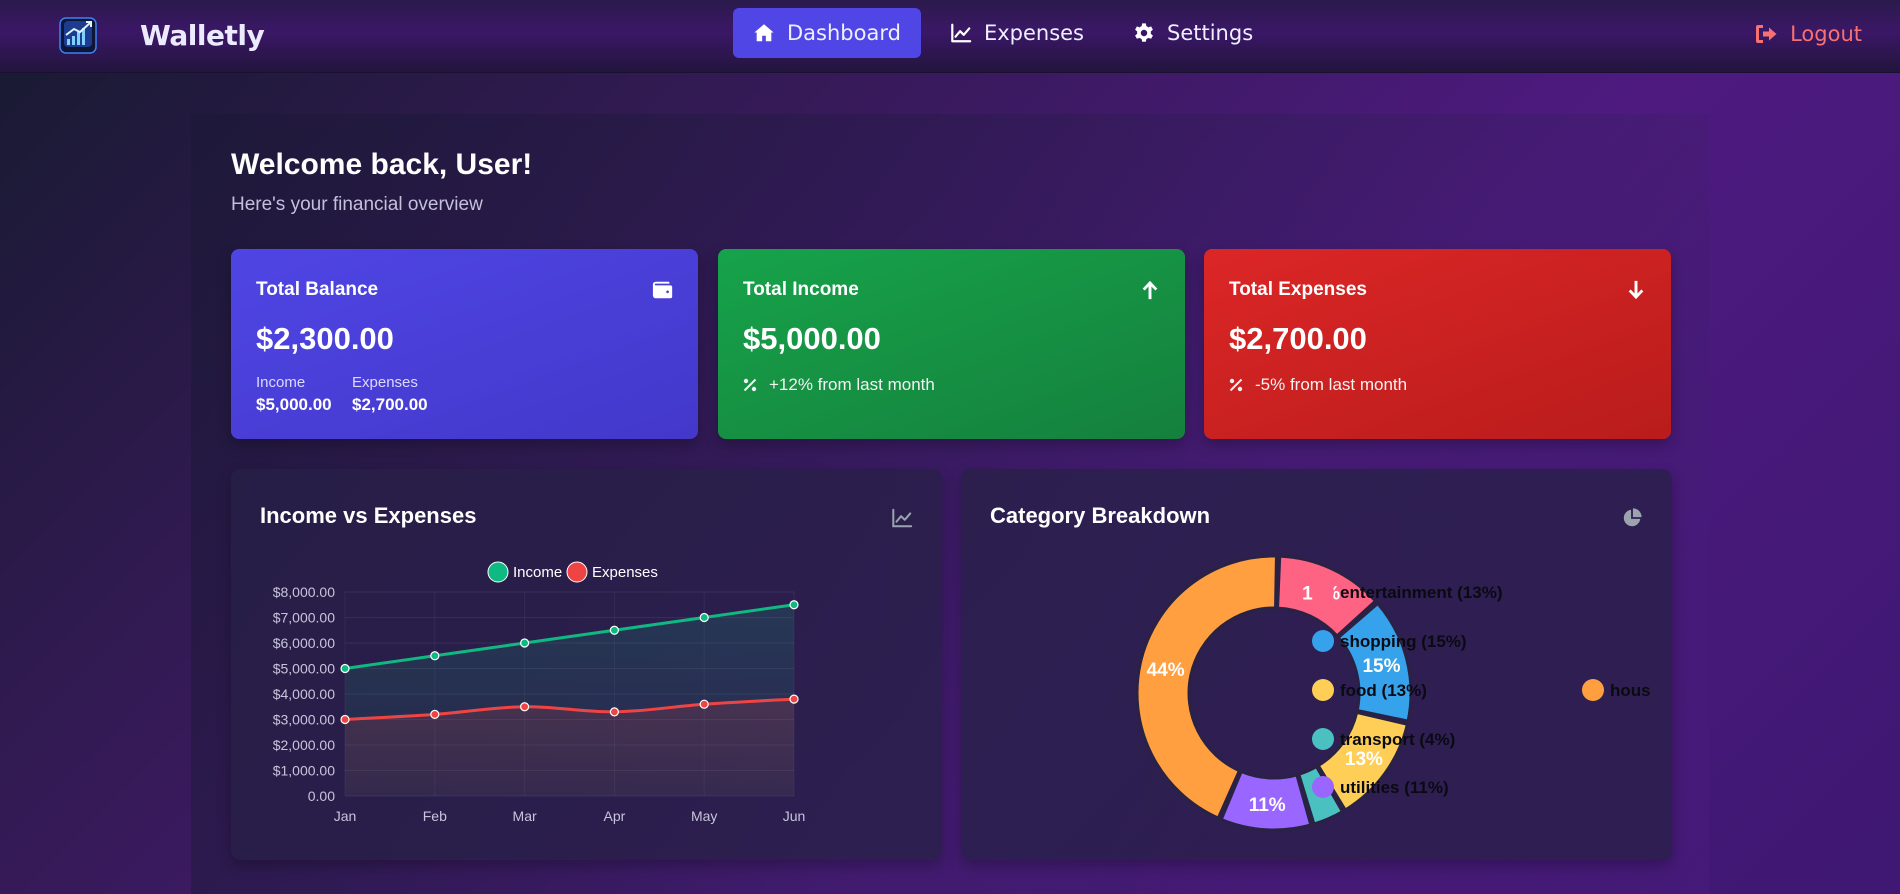  What do you see at coordinates (1381, 666) in the screenshot?
I see `slice-label: 15%` at bounding box center [1381, 666].